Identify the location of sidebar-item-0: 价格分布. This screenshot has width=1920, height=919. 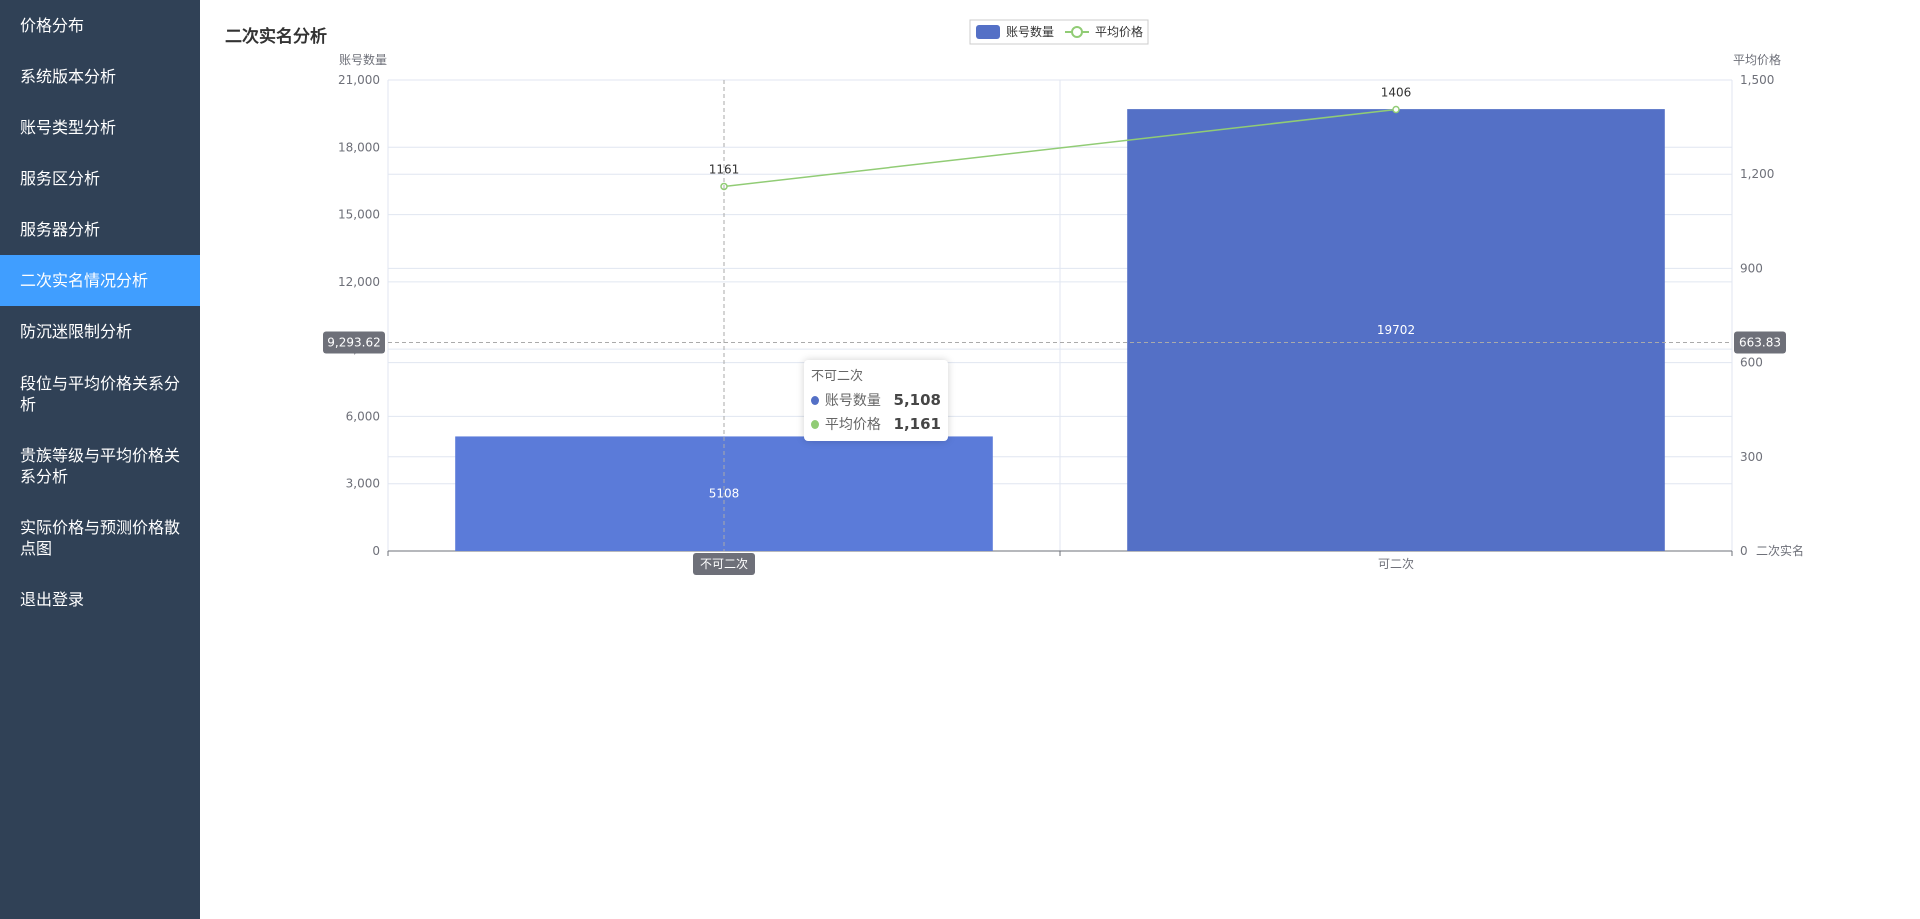
(100, 25).